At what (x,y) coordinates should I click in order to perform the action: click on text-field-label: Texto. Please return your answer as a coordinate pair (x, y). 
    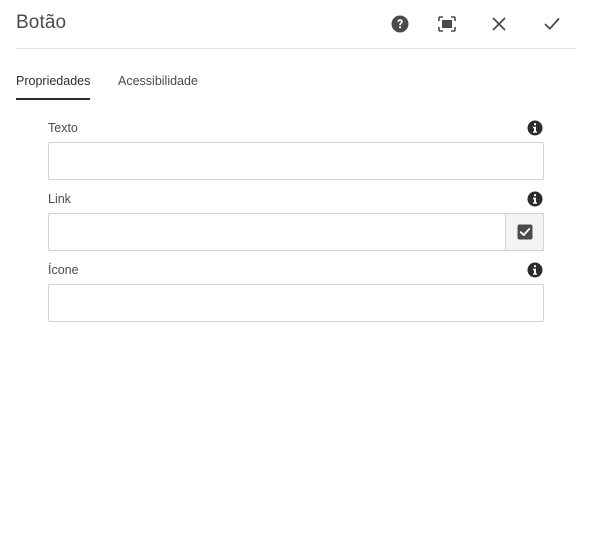
    Looking at the image, I should click on (63, 128).